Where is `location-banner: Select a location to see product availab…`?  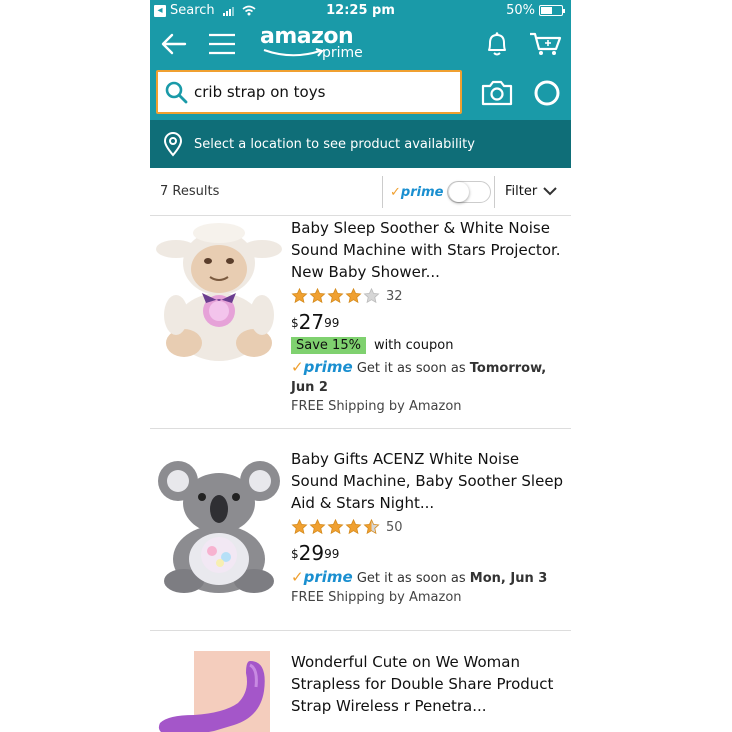
location-banner: Select a location to see product availab… is located at coordinates (360, 144).